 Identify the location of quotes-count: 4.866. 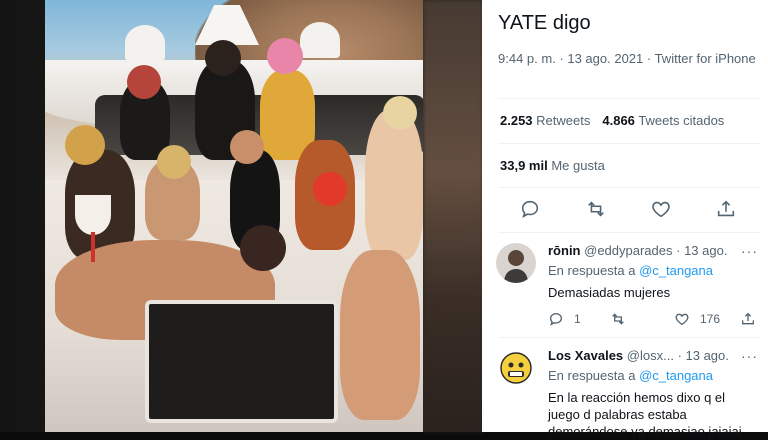
(618, 120).